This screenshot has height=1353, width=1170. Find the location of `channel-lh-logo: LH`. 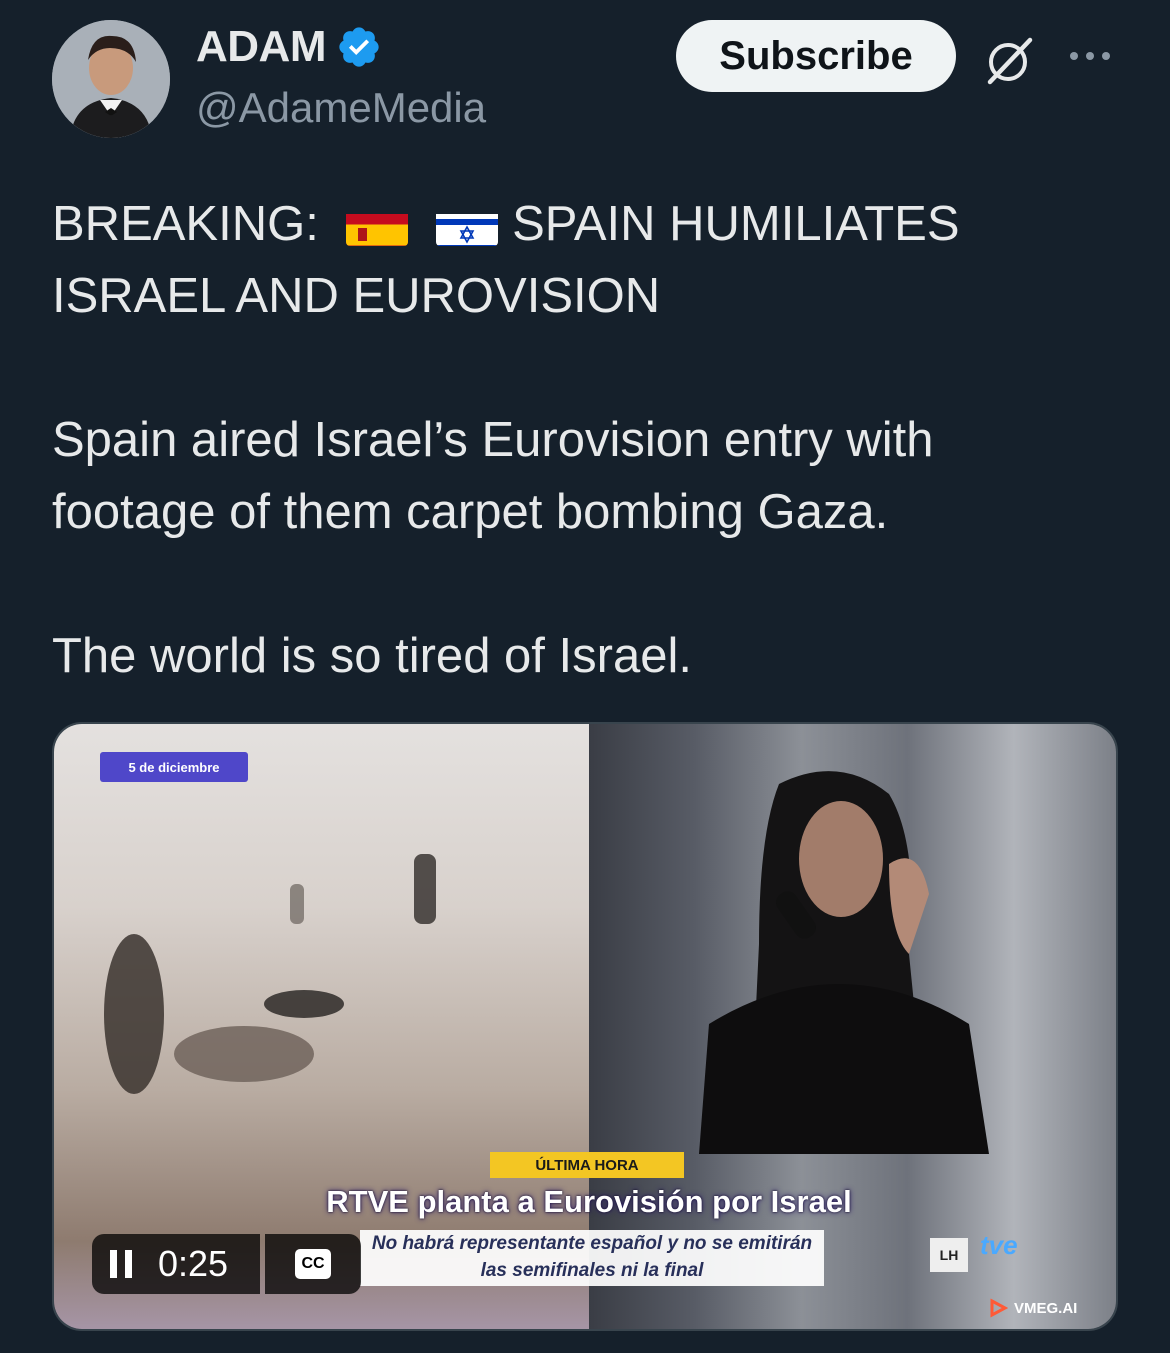

channel-lh-logo: LH is located at coordinates (949, 1255).